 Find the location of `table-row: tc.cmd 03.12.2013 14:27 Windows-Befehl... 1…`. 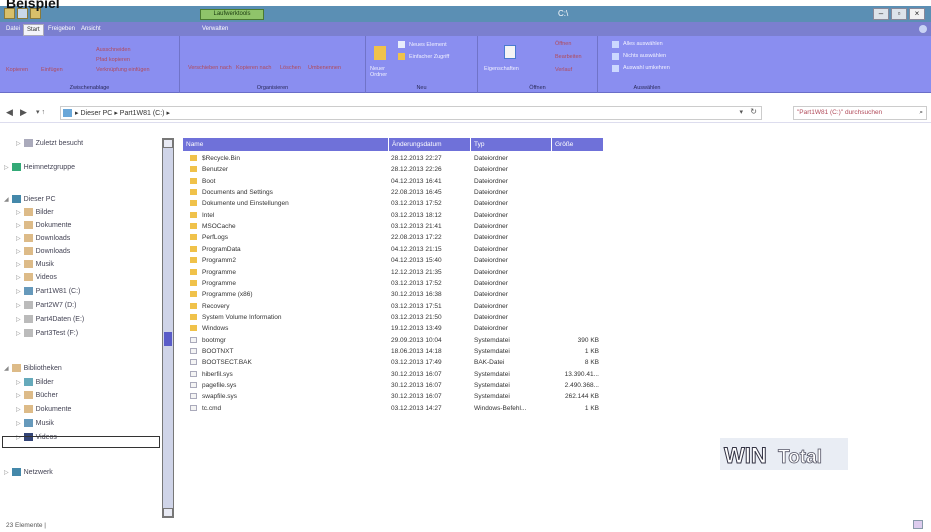

table-row: tc.cmd 03.12.2013 14:27 Windows-Befehl... 1… is located at coordinates (393, 408).